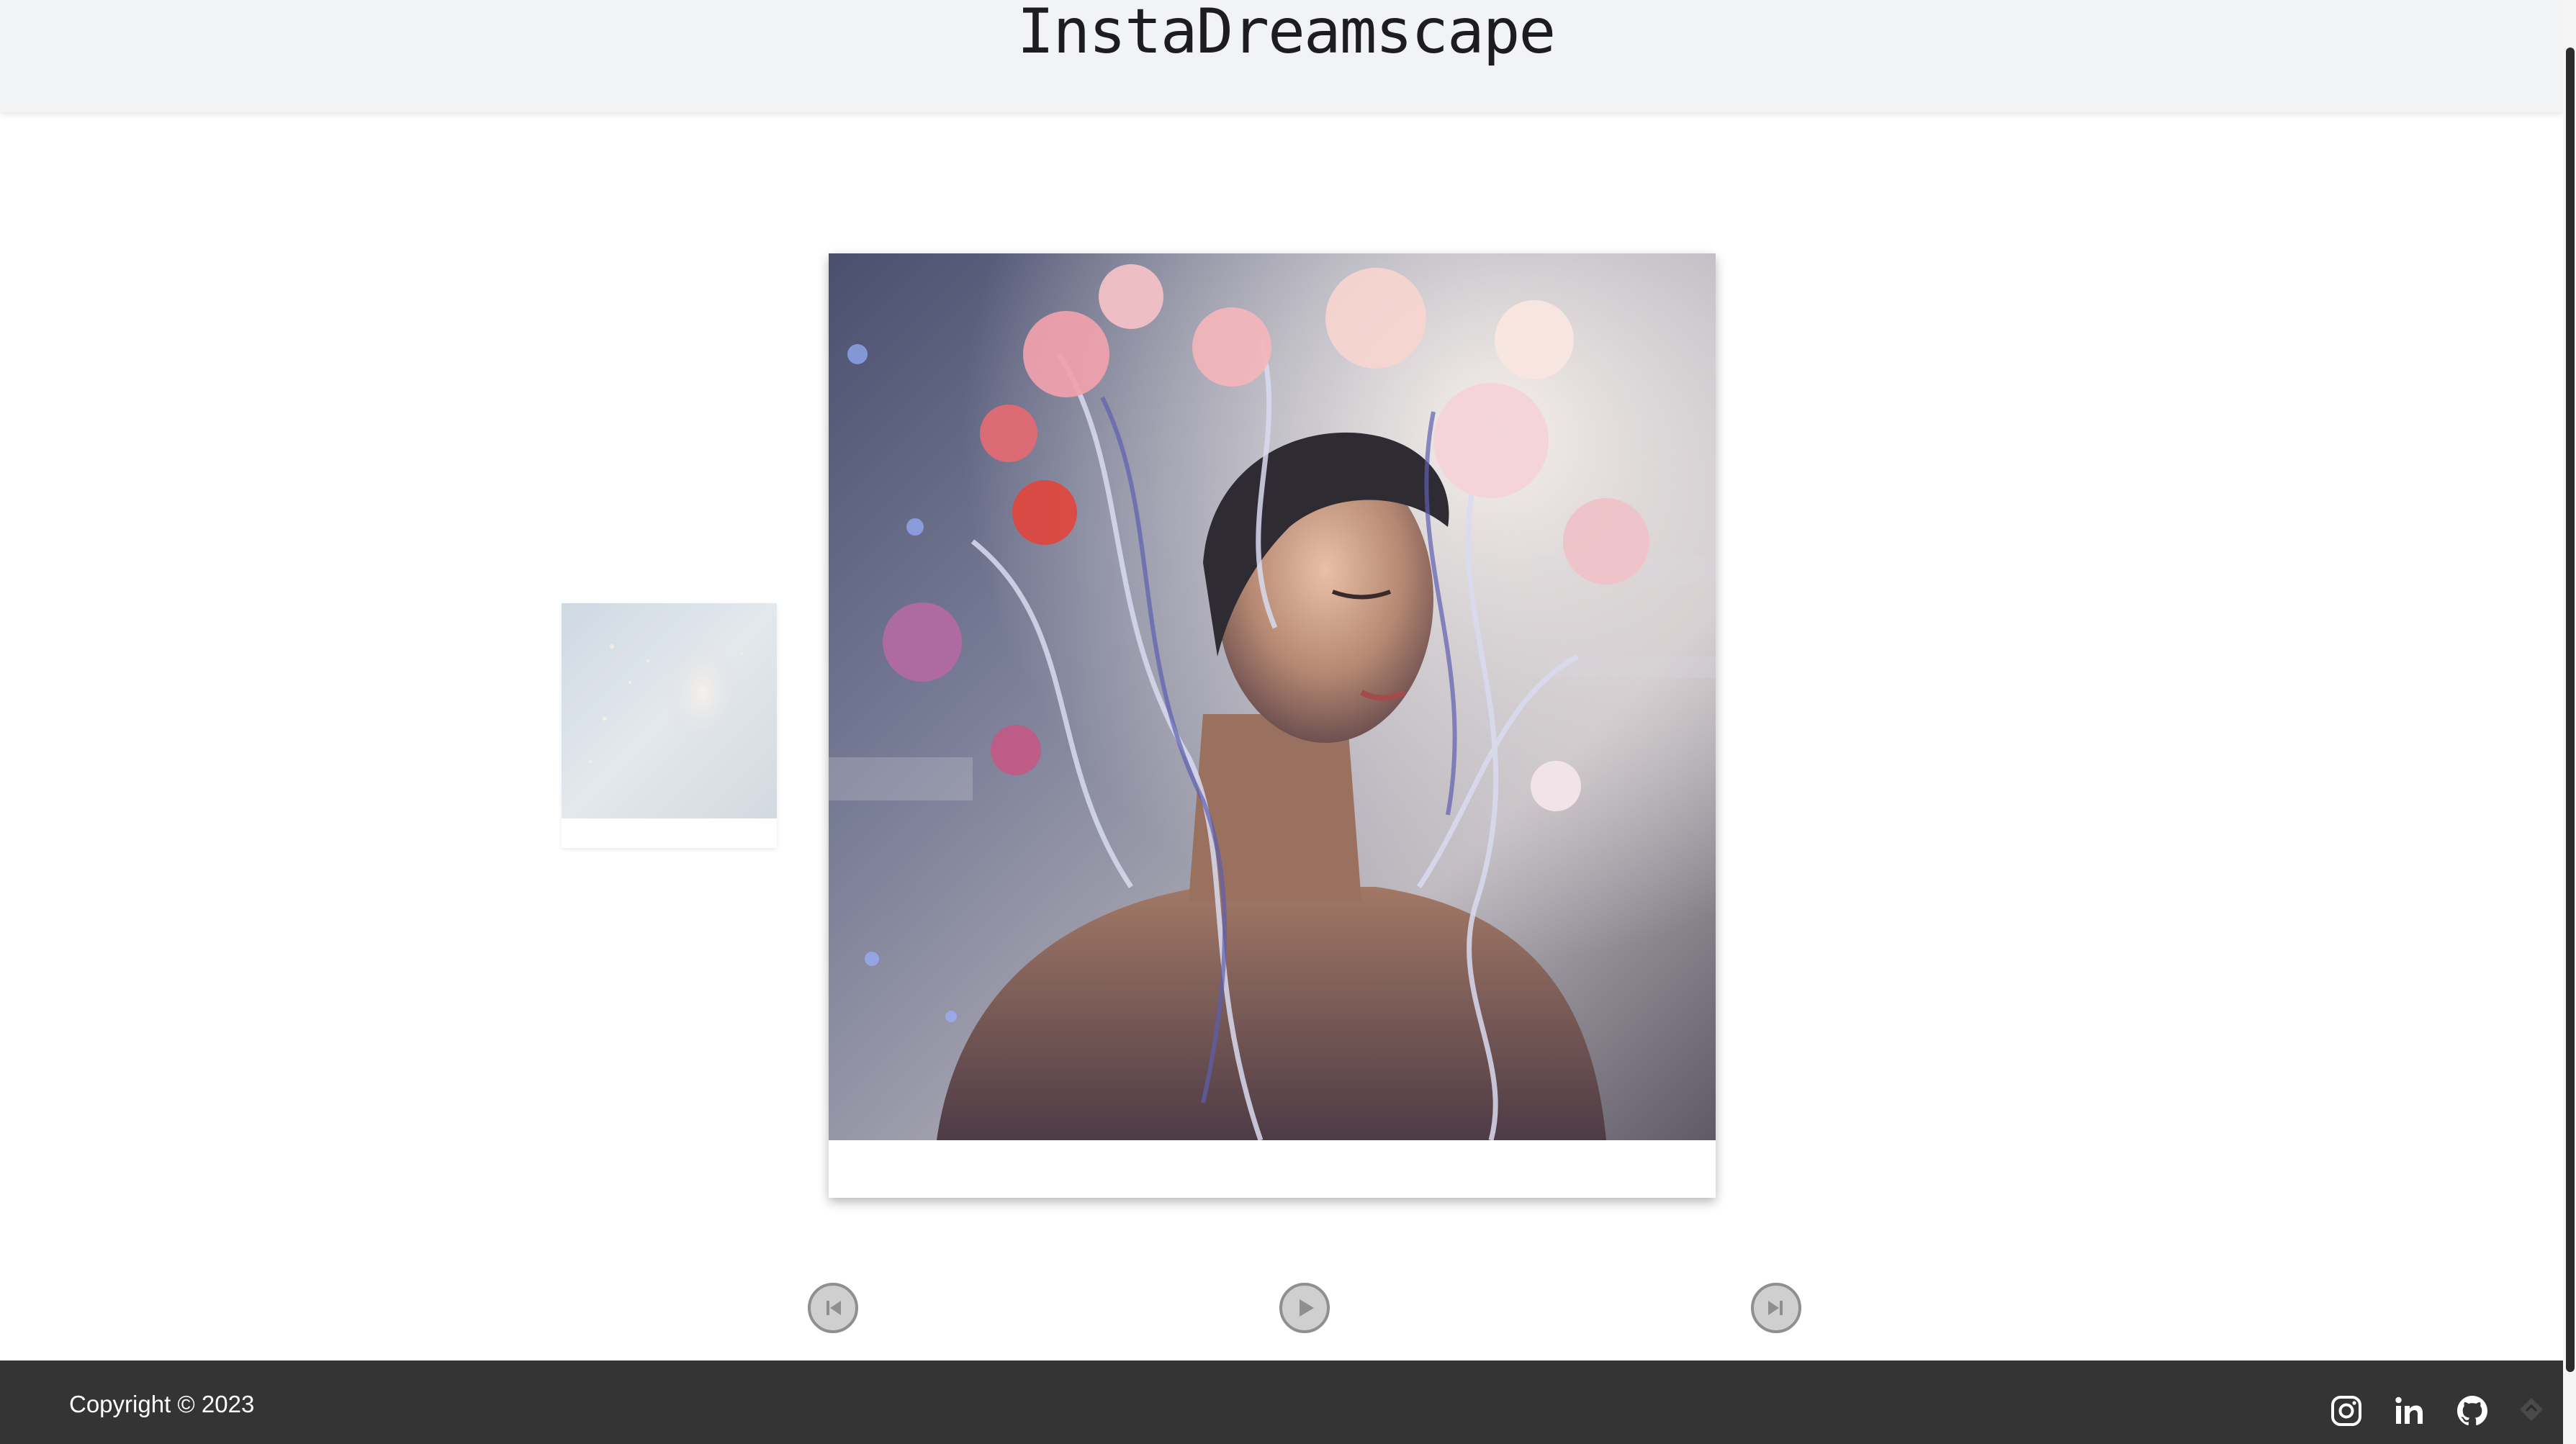  Describe the element at coordinates (162, 1404) in the screenshot. I see `copyright-text: Copyright © 2023` at that location.